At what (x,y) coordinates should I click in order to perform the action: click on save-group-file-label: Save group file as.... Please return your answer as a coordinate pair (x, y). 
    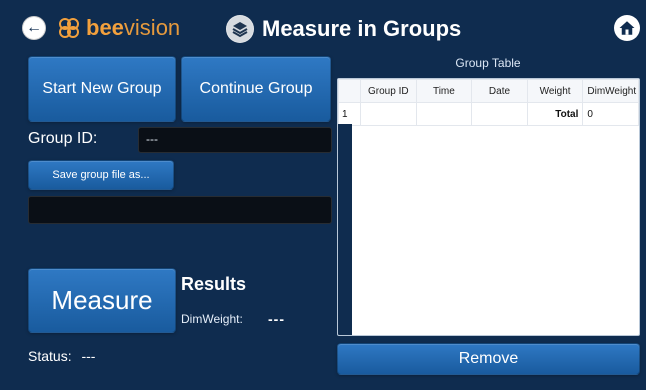
    Looking at the image, I should click on (101, 175).